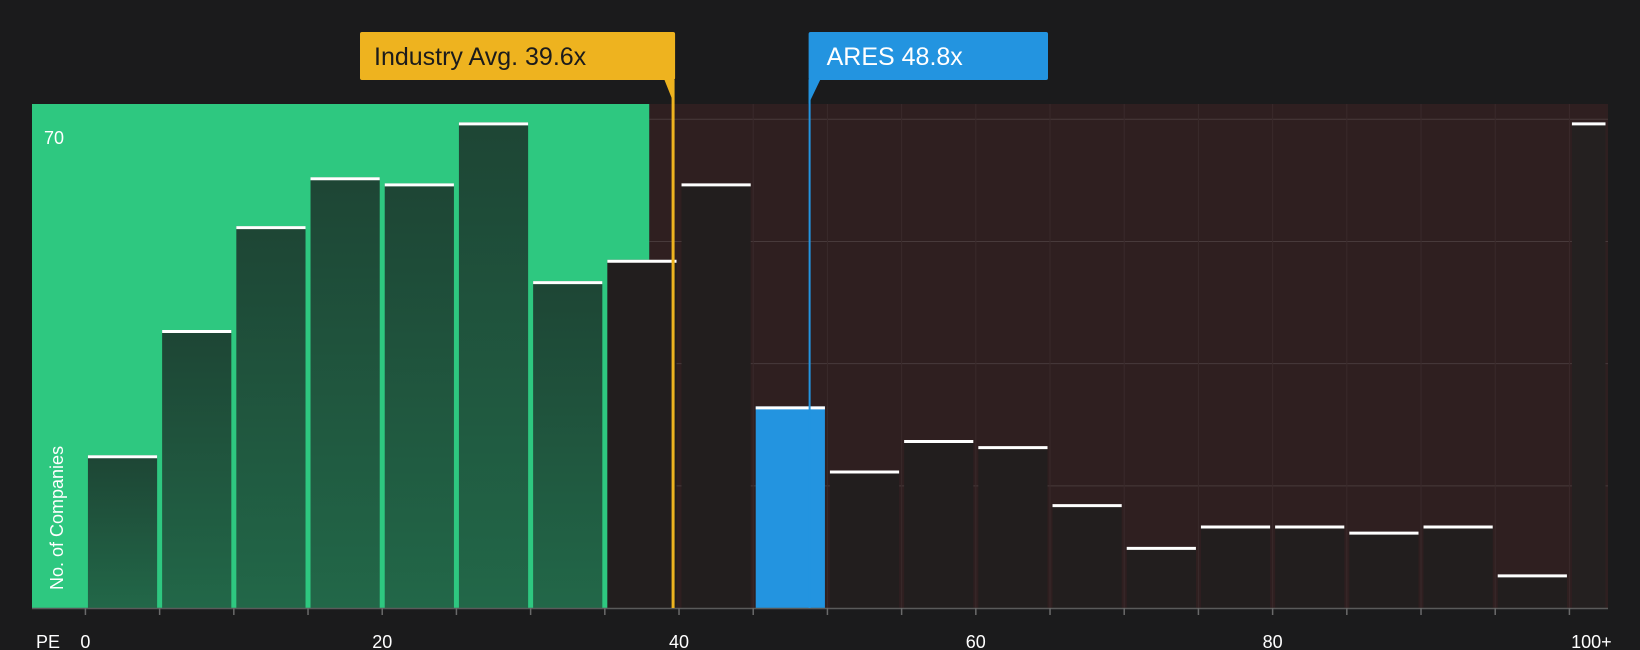 This screenshot has height=650, width=1640. I want to click on y-tick-label: 70, so click(54, 138).